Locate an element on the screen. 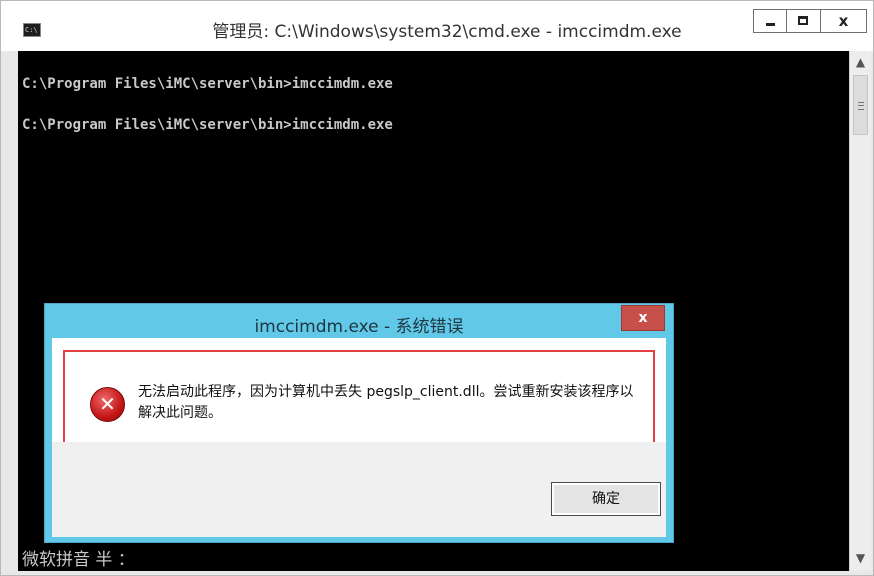 The height and width of the screenshot is (576, 874). scrollbar-thumb is located at coordinates (860, 105).